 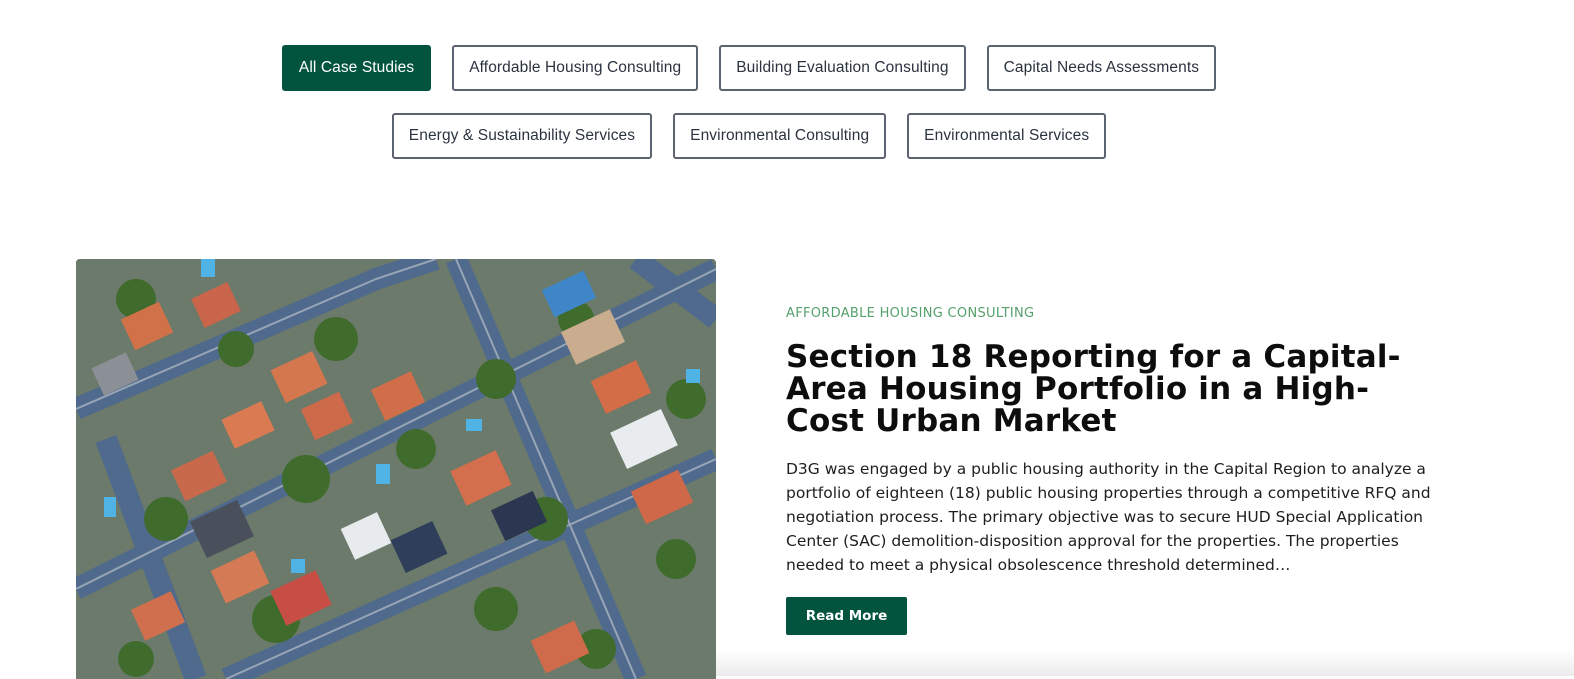 I want to click on bottom-shadow, so click(x=1145, y=663).